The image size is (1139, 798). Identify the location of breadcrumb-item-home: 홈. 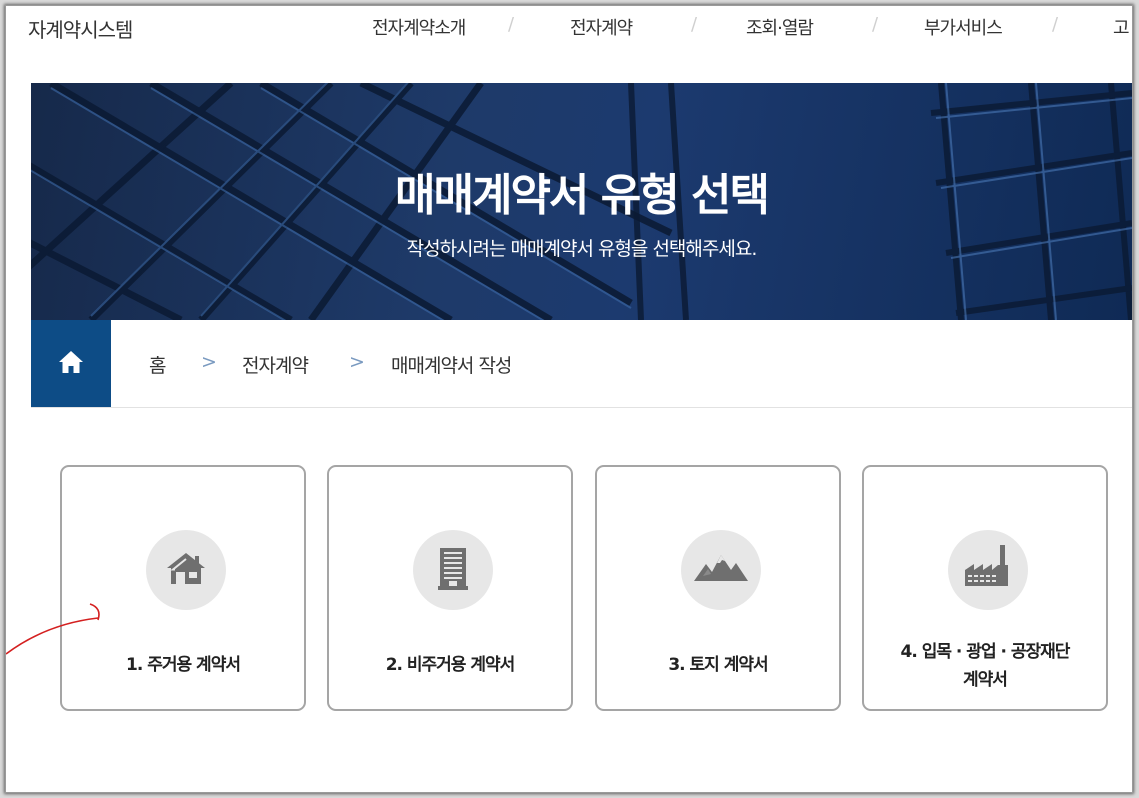
(158, 364).